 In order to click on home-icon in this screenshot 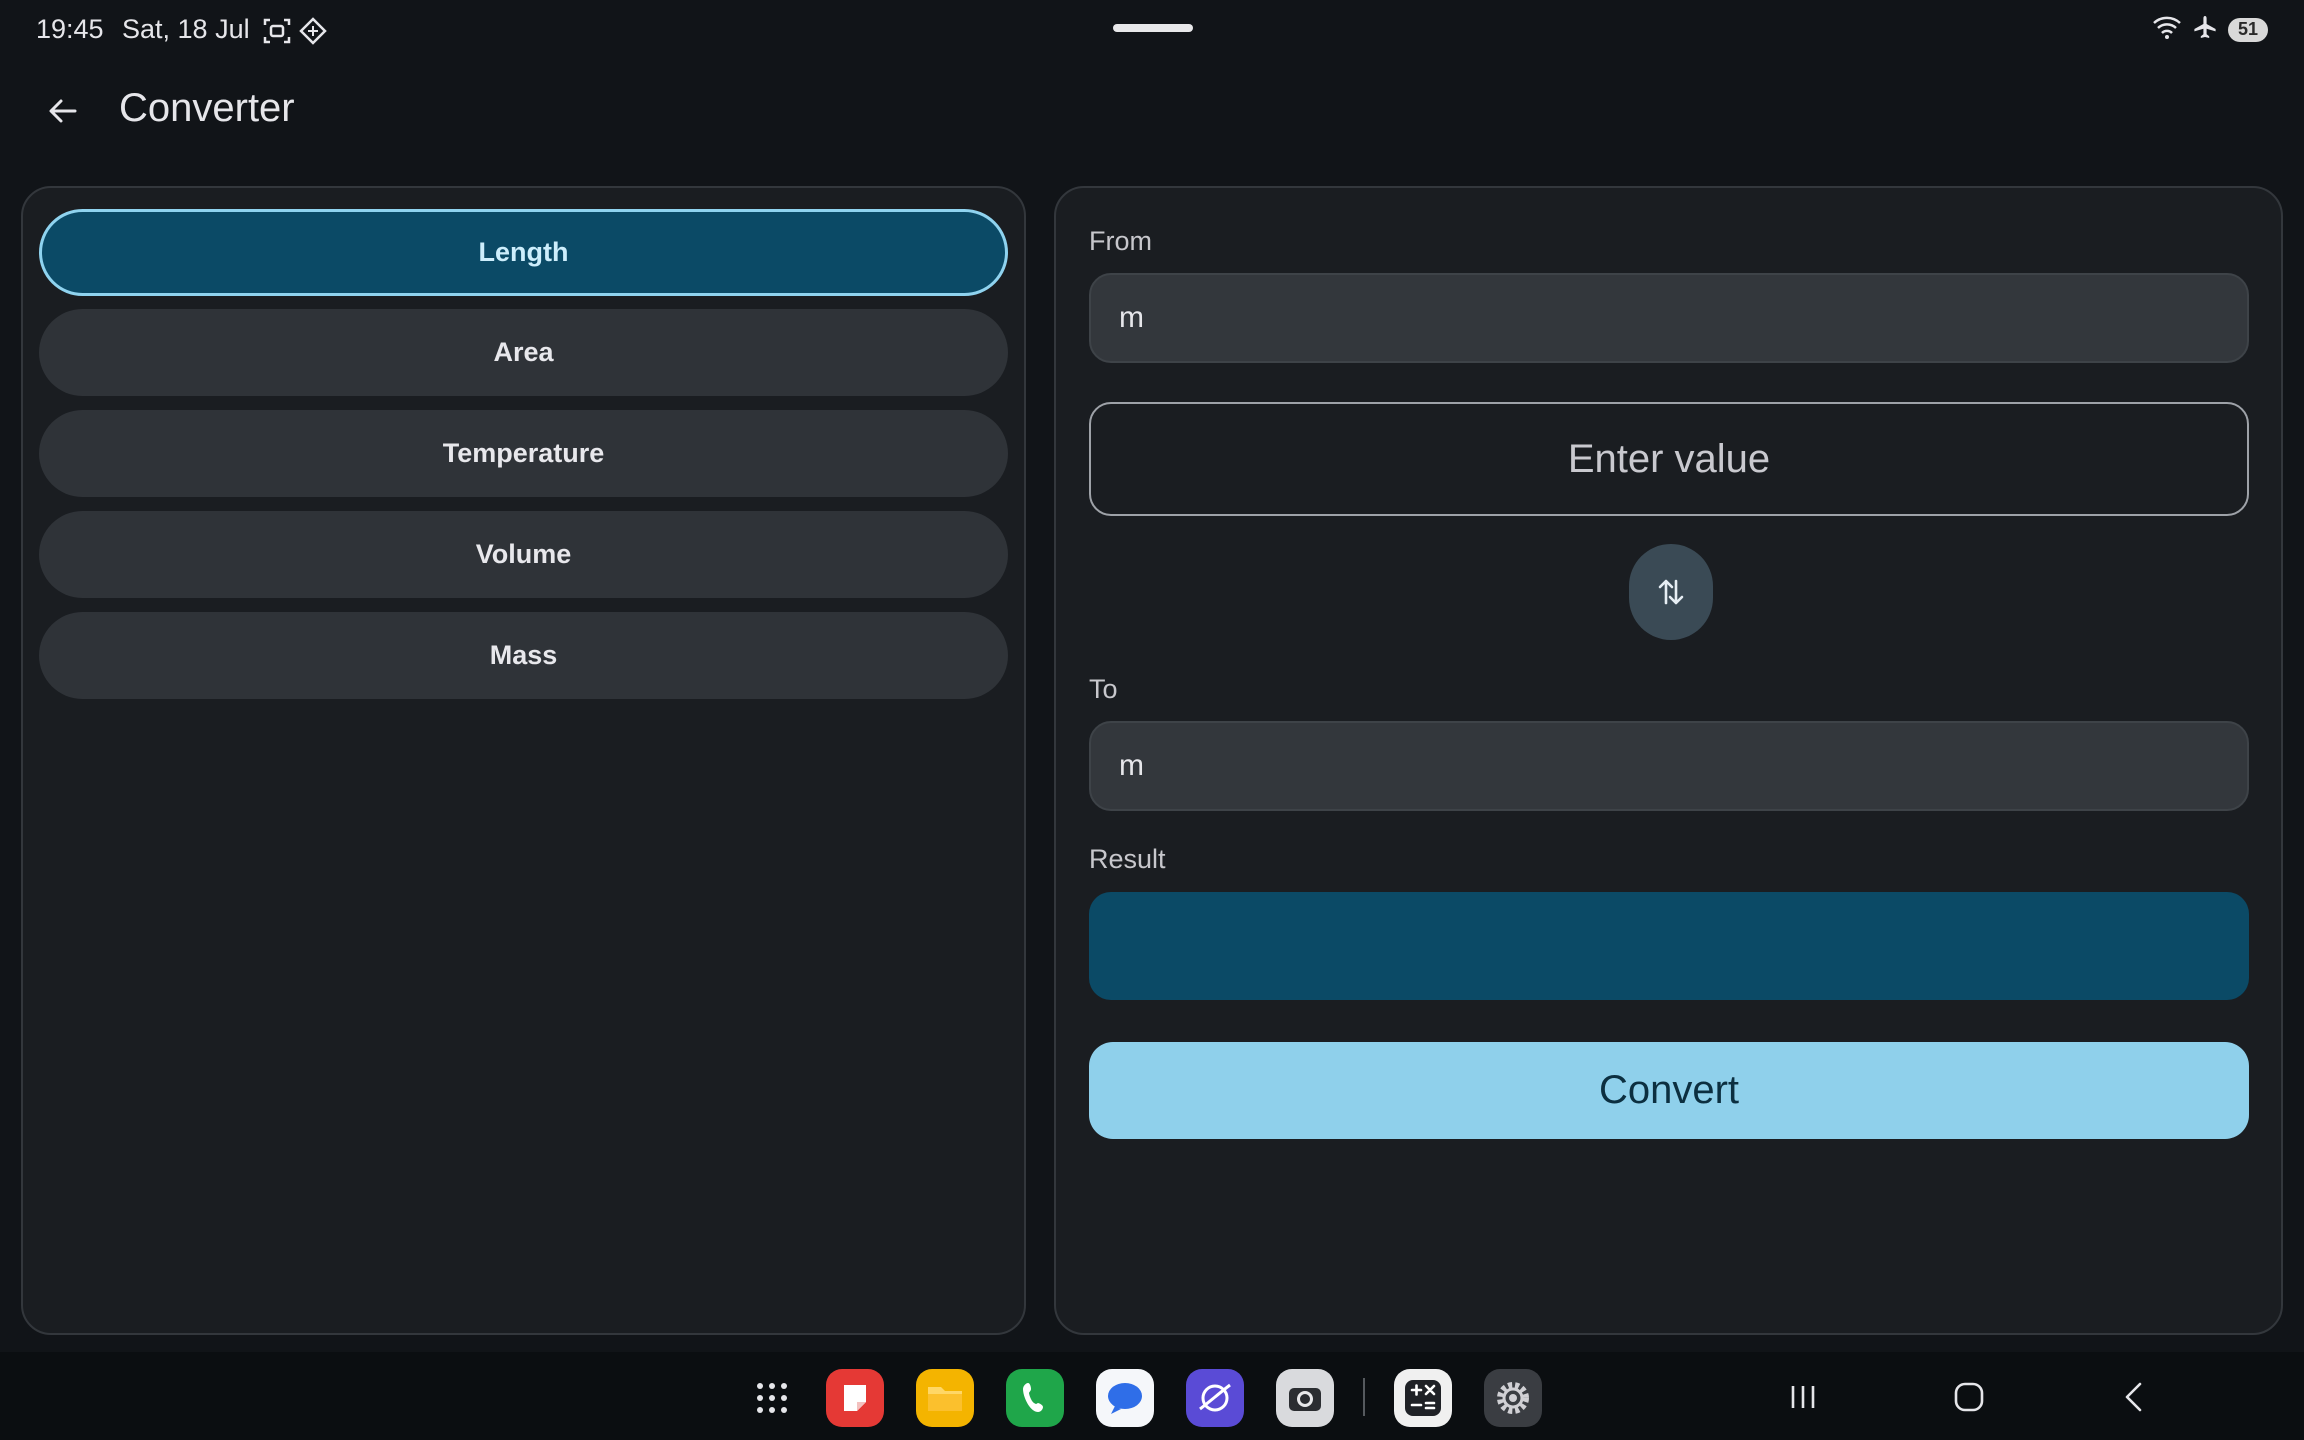, I will do `click(1969, 1397)`.